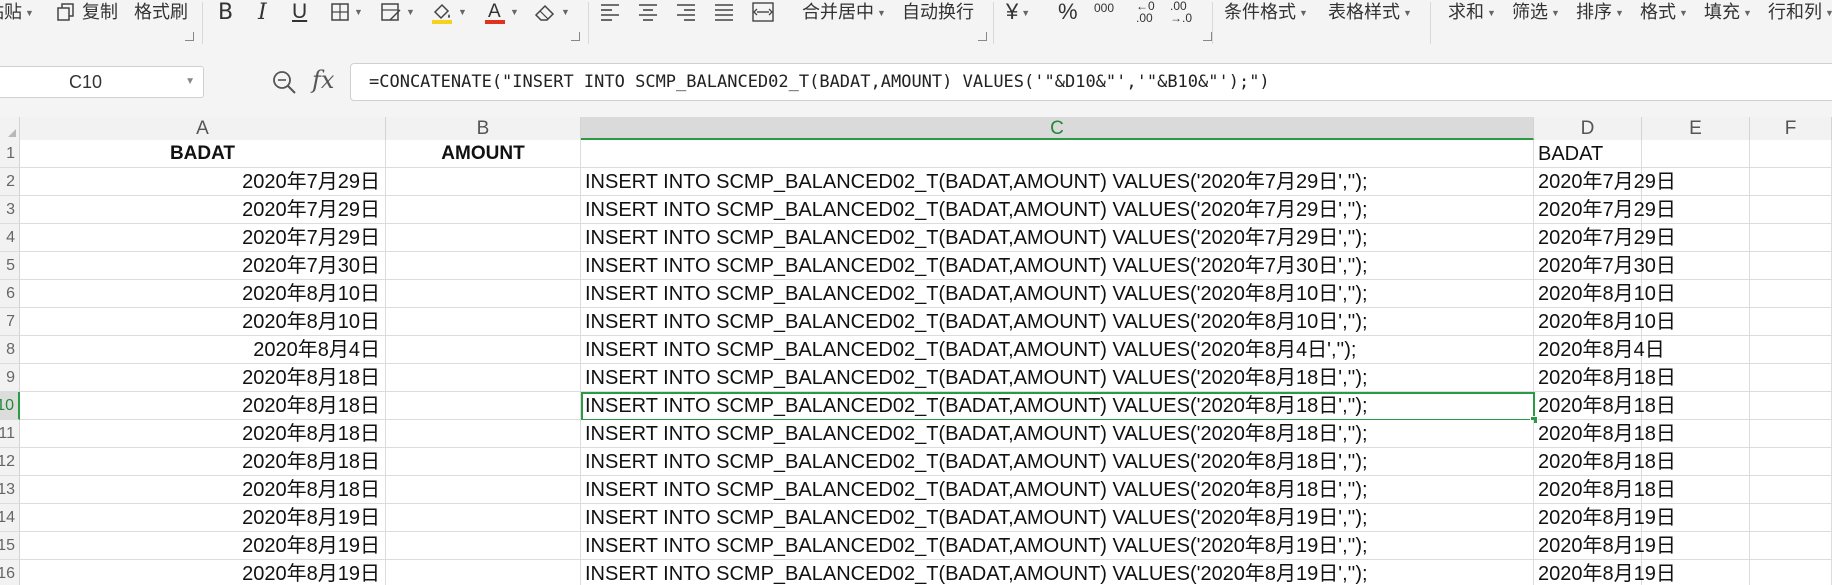 Image resolution: width=1832 pixels, height=585 pixels. I want to click on justify-button, so click(724, 12).